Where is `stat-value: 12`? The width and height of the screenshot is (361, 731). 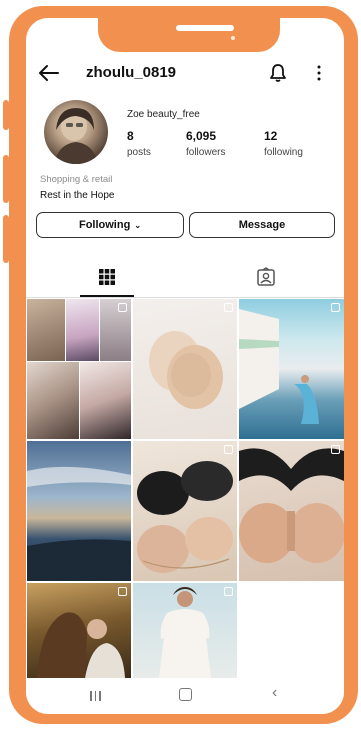 stat-value: 12 is located at coordinates (271, 136).